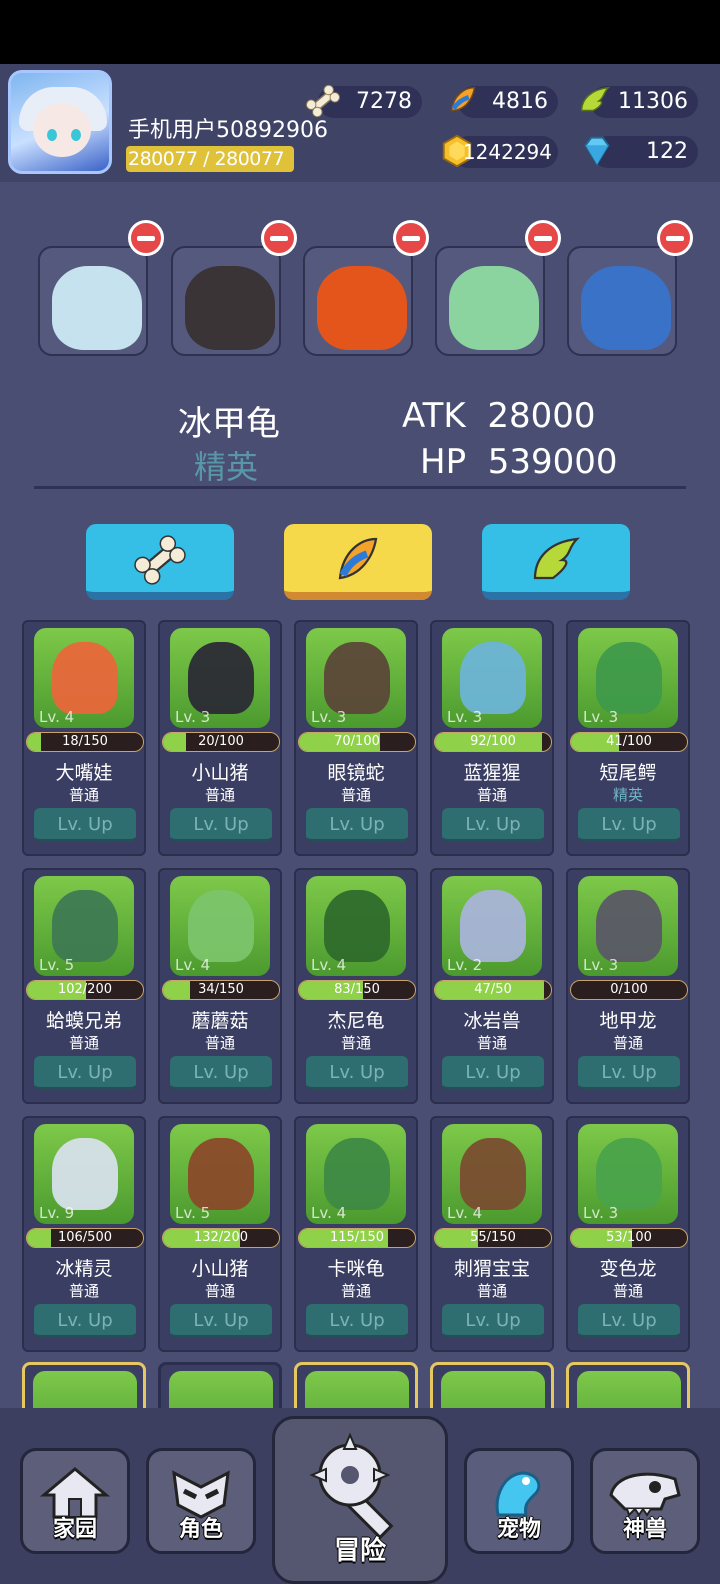 The image size is (720, 1584). I want to click on wing-count: 11306, so click(653, 101).